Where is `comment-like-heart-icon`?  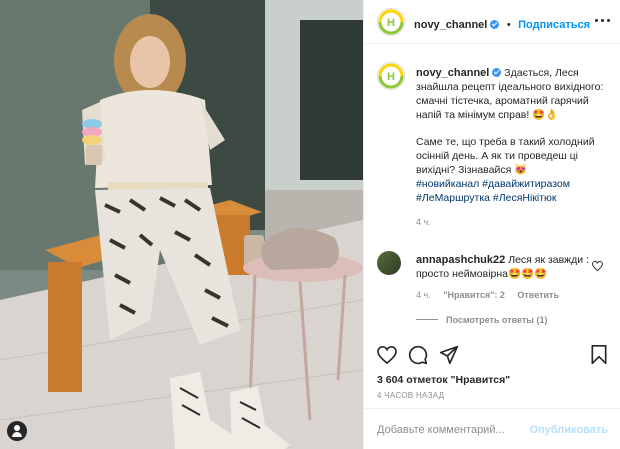
comment-like-heart-icon is located at coordinates (597, 267).